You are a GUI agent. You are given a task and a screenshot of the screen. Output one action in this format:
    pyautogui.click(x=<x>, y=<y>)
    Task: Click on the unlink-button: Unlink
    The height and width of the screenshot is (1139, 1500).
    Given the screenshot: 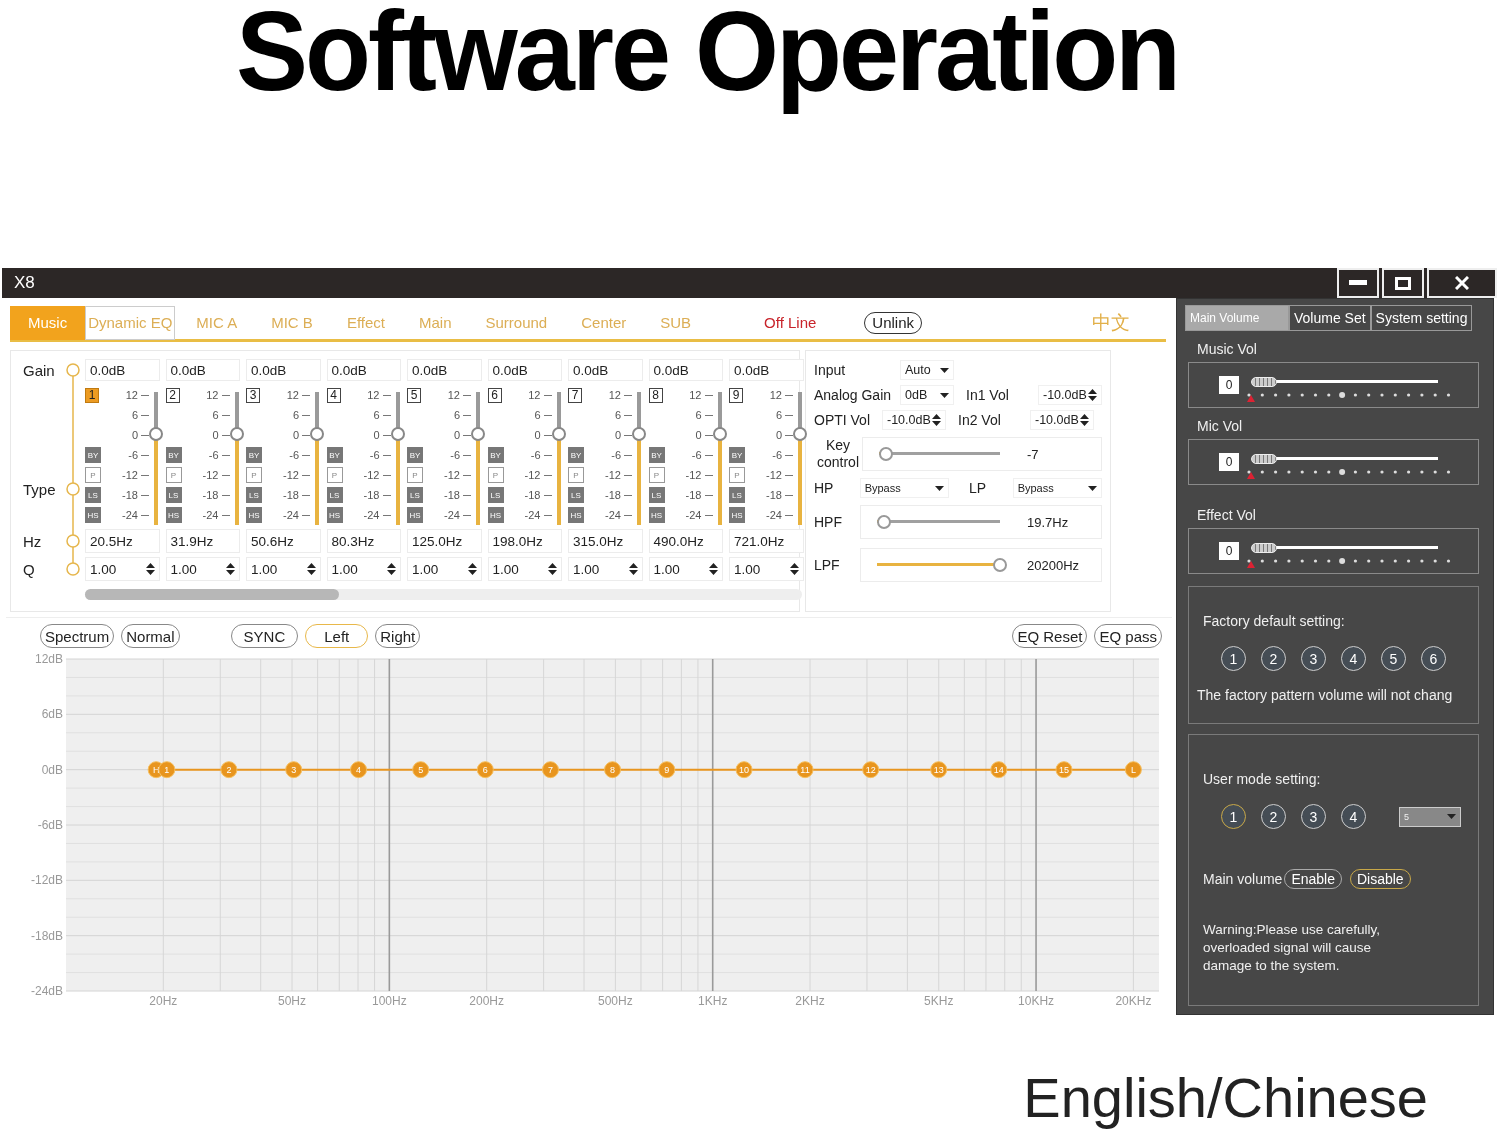 What is the action you would take?
    pyautogui.click(x=893, y=322)
    